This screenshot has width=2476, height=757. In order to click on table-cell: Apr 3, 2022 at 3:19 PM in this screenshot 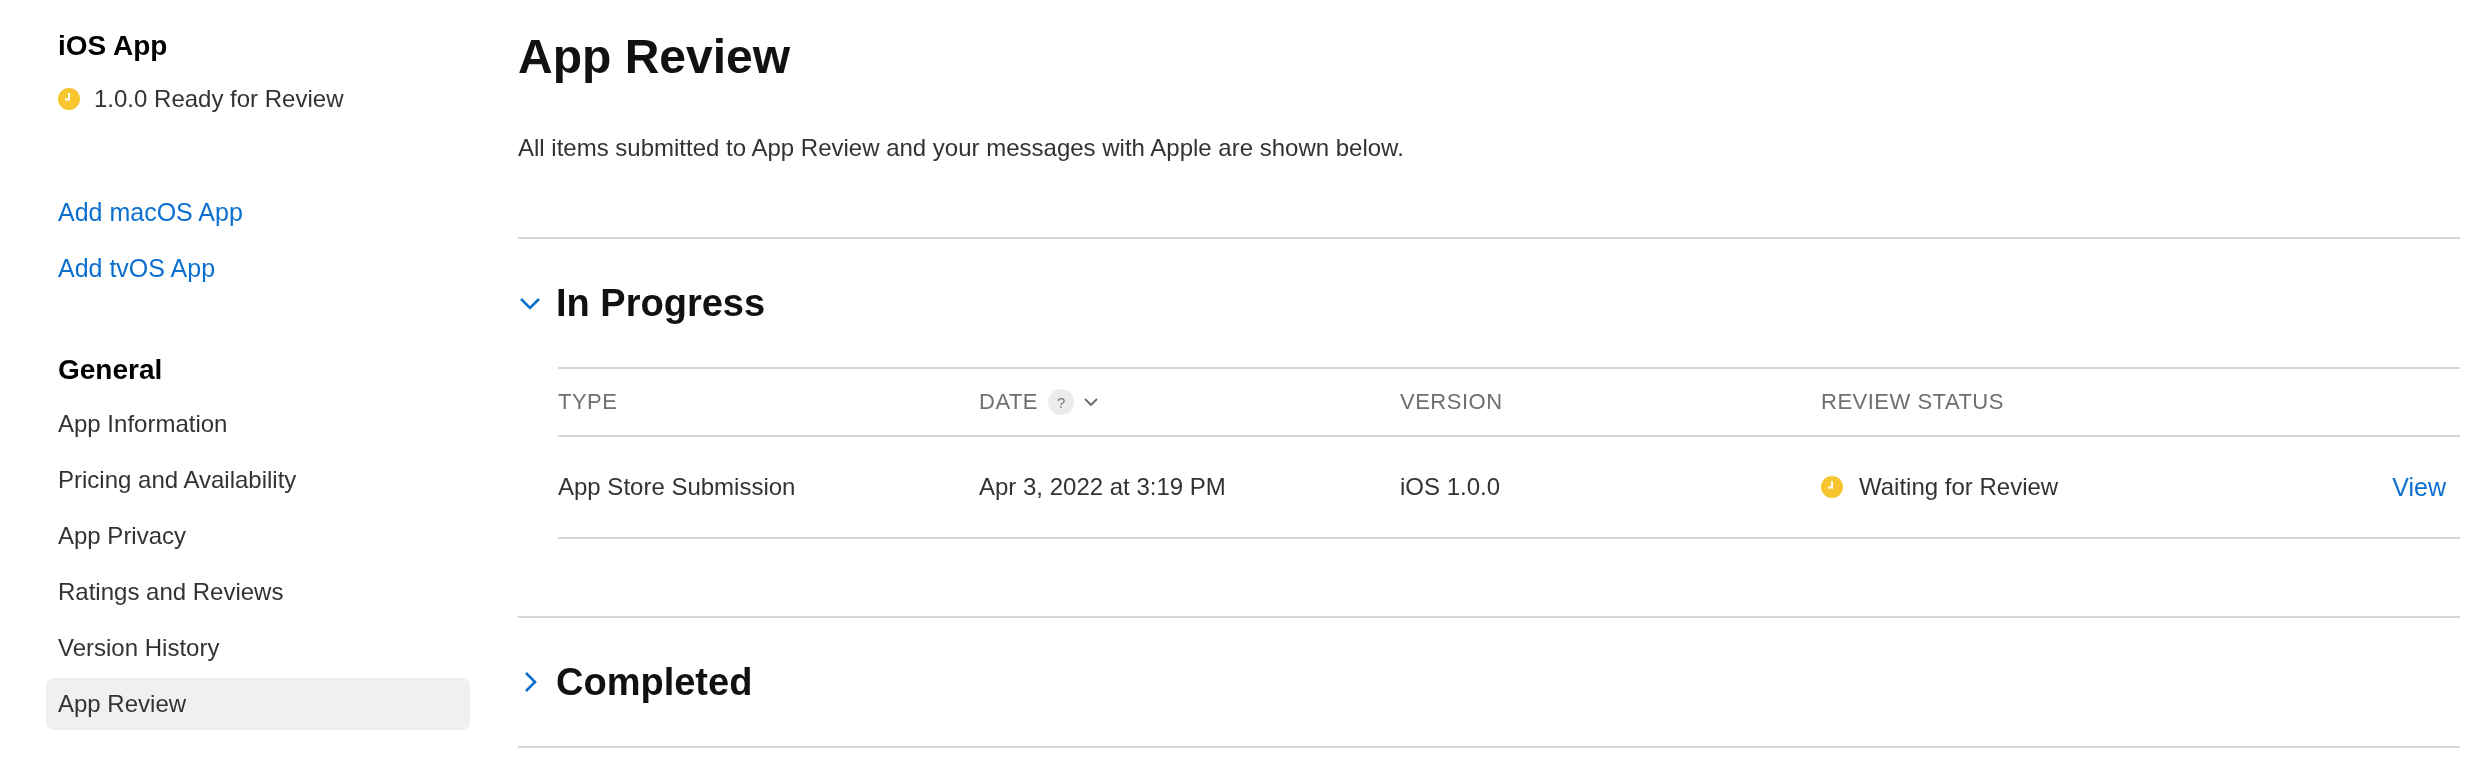, I will do `click(1102, 486)`.